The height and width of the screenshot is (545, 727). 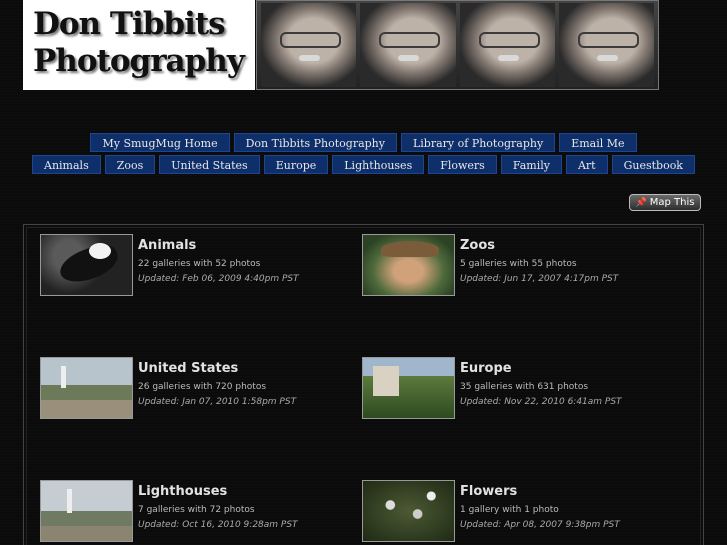 I want to click on category-updated: Updated: Jun 17, 2007 4:17pm PST, so click(x=539, y=279).